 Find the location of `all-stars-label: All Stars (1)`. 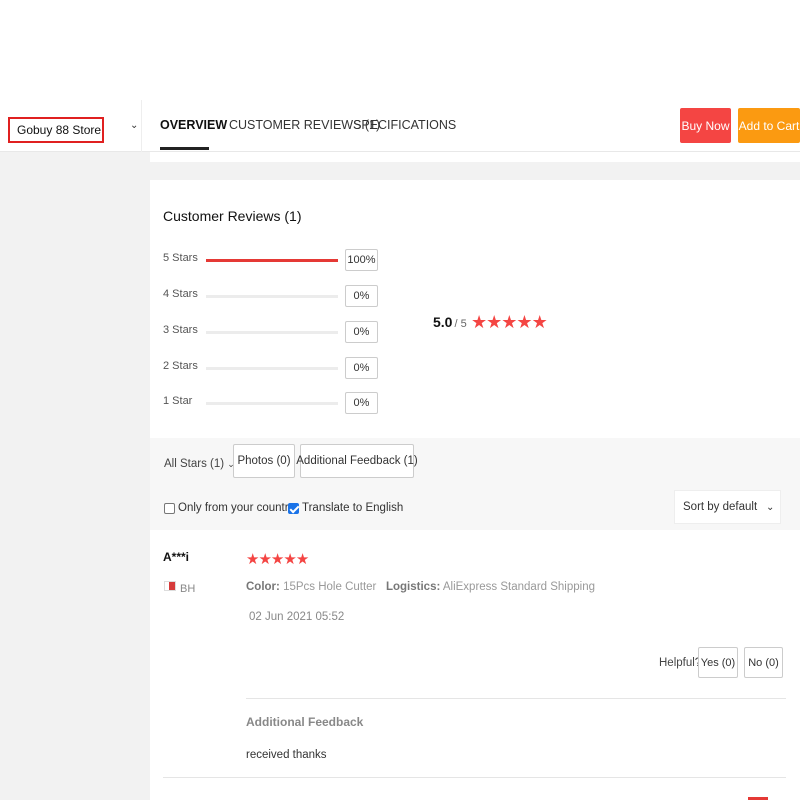

all-stars-label: All Stars (1) is located at coordinates (194, 464).